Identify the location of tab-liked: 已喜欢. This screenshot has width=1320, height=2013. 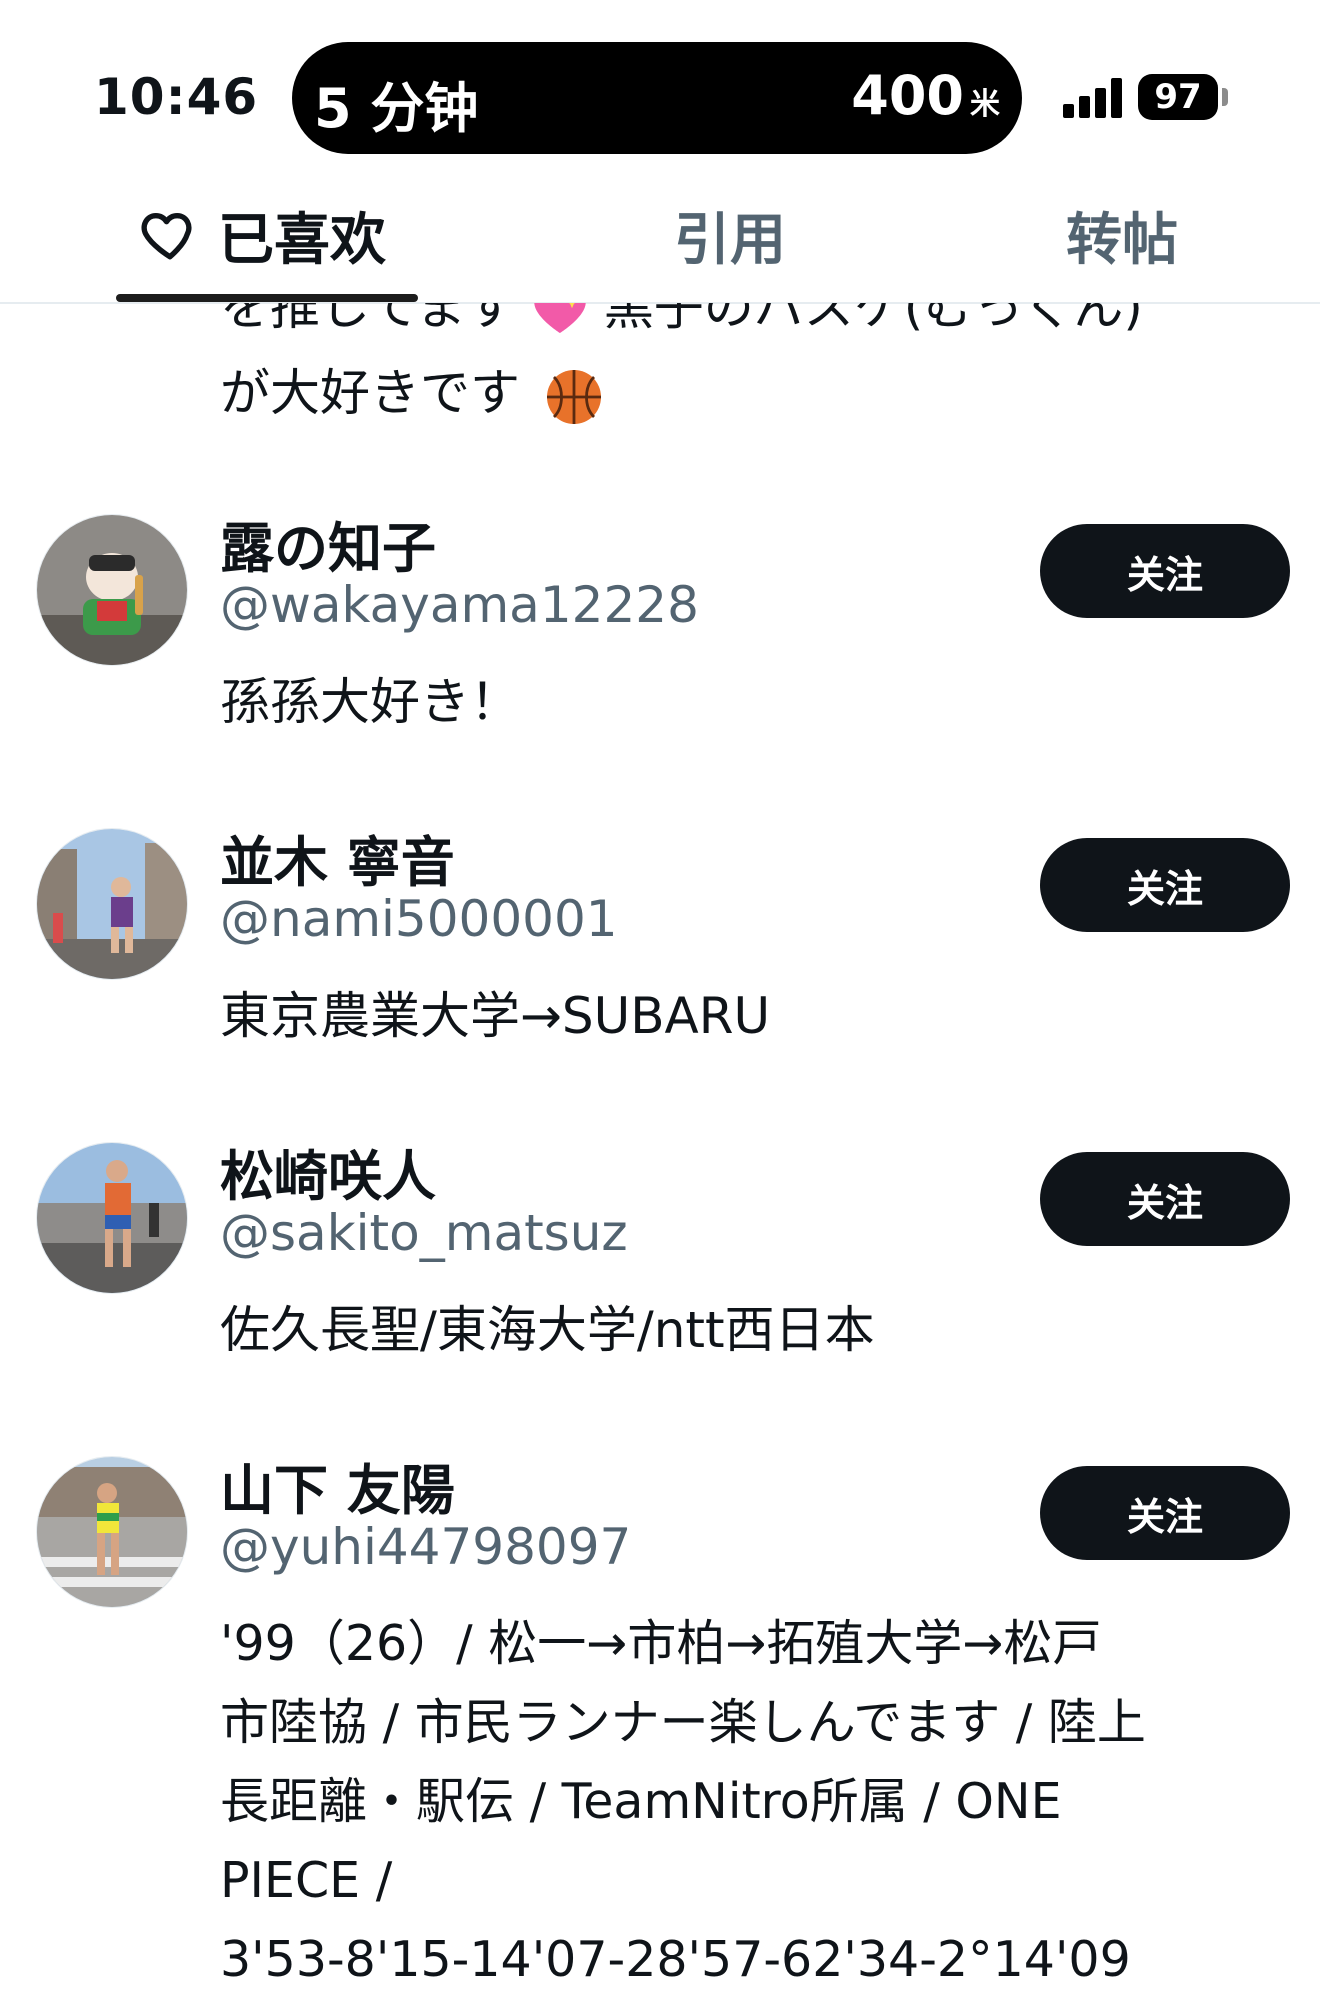
(262, 235).